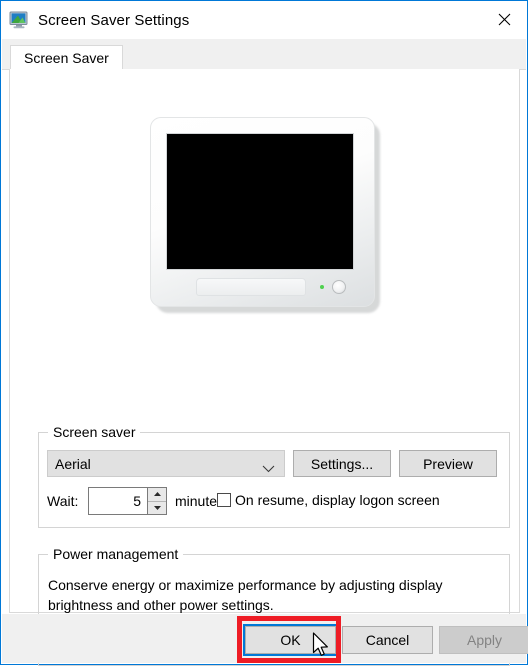  I want to click on wait-input: 5, so click(118, 501).